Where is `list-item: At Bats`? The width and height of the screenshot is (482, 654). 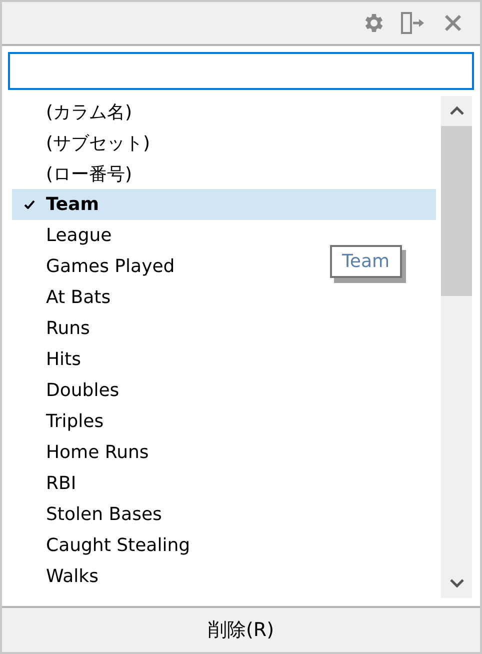
list-item: At Bats is located at coordinates (63, 297).